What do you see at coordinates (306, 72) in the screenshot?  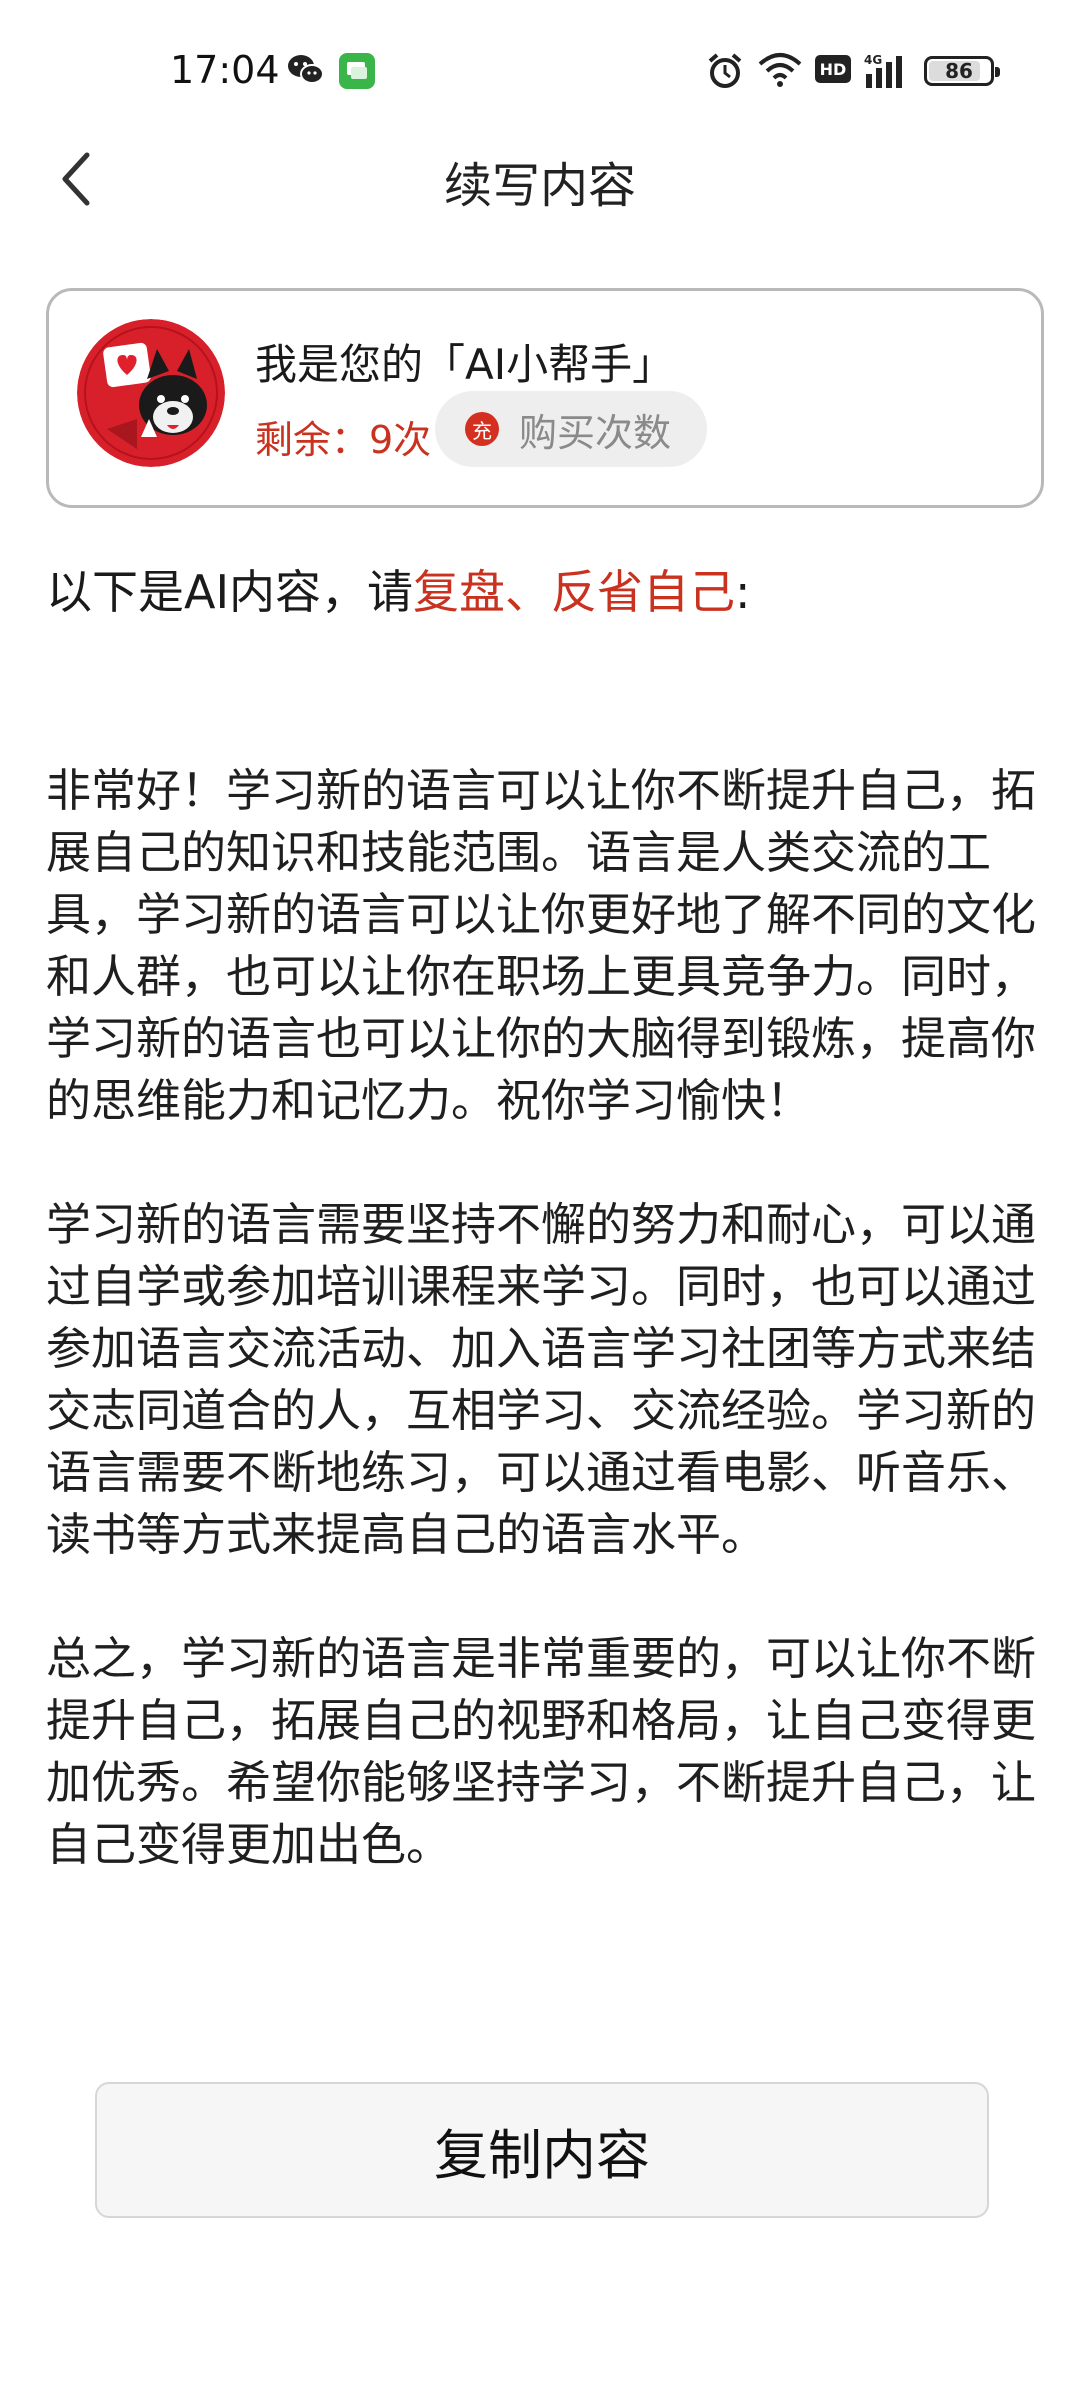 I see `wechat-icon` at bounding box center [306, 72].